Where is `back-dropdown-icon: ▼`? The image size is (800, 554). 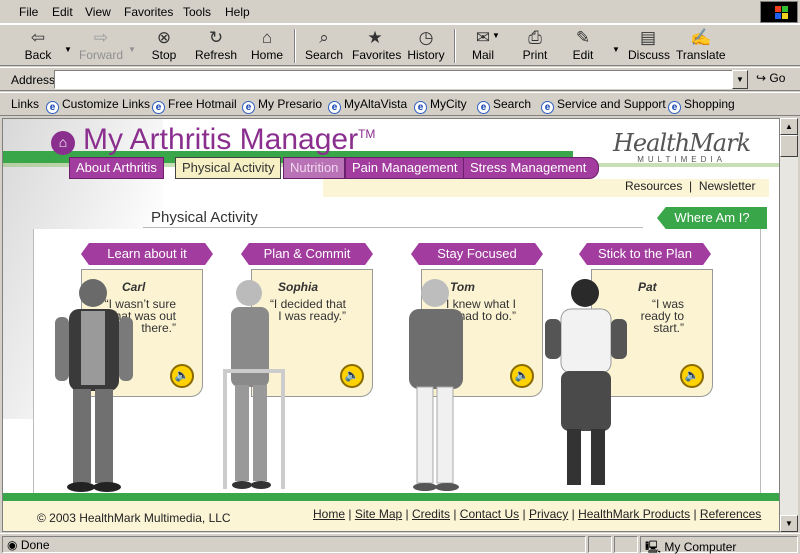
back-dropdown-icon: ▼ is located at coordinates (68, 49).